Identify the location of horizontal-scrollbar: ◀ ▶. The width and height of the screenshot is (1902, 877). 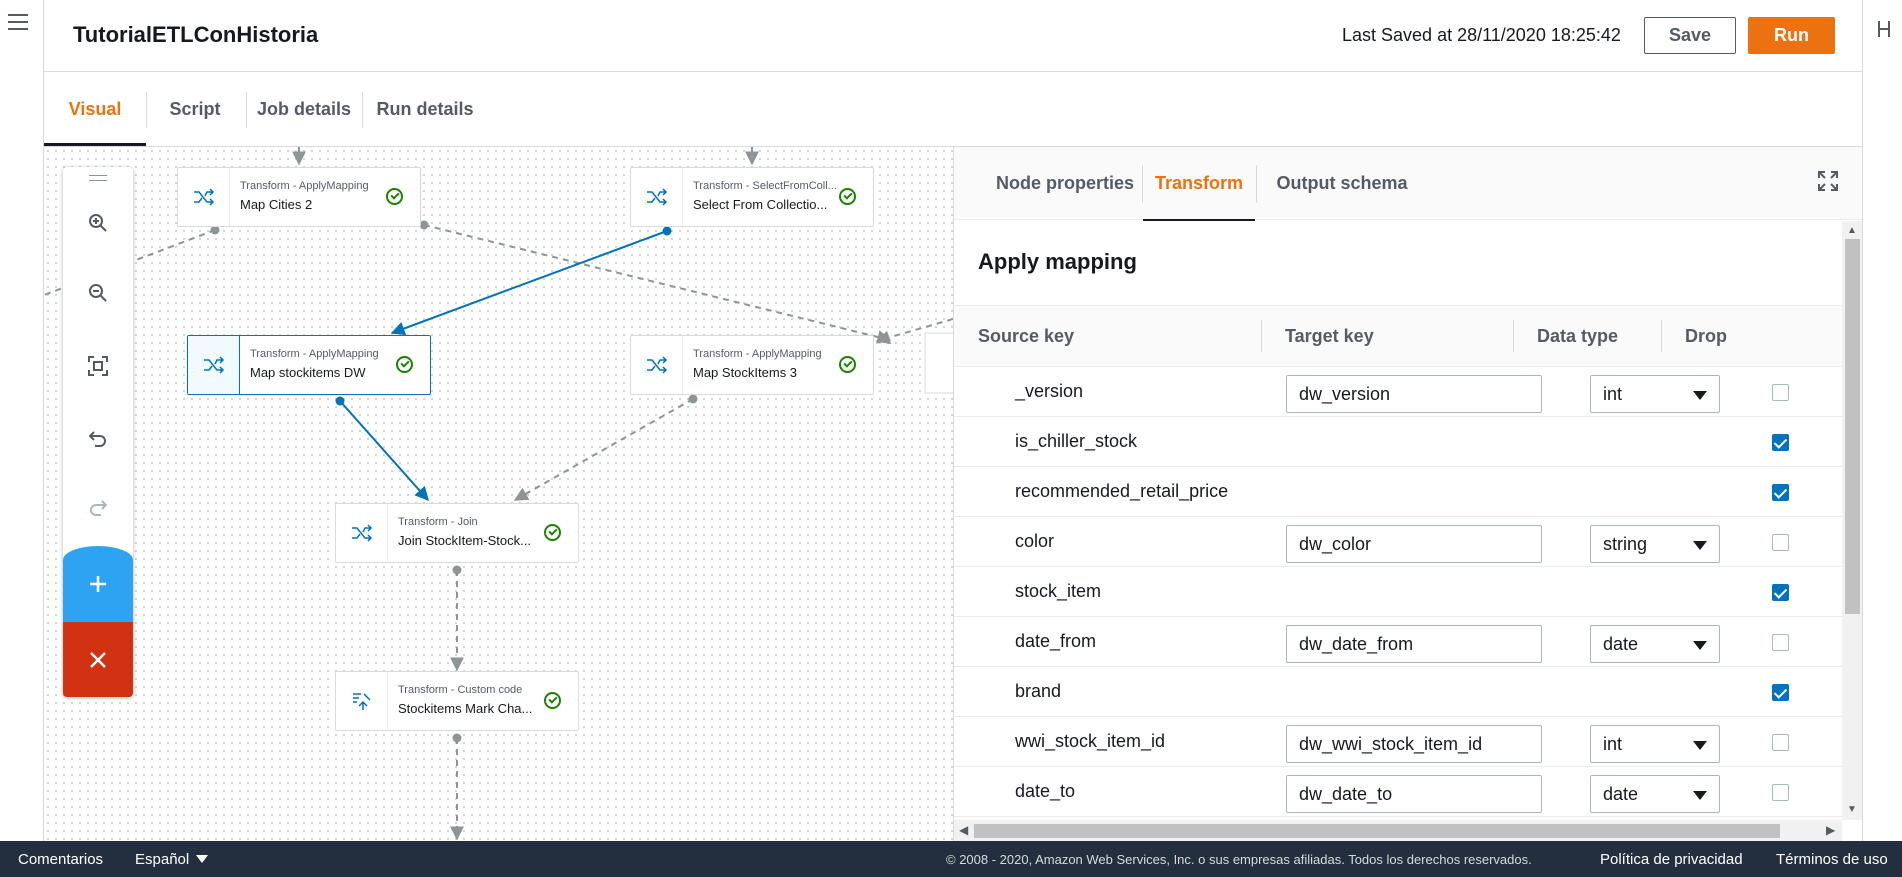
(1398, 830).